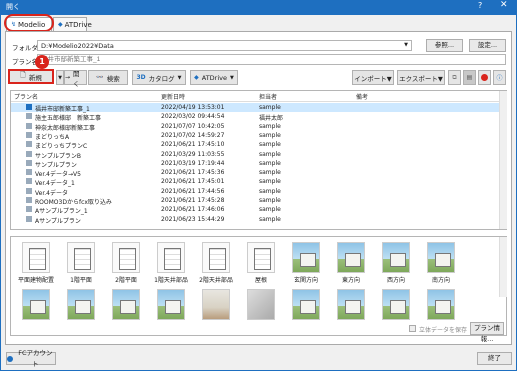 This screenshot has height=371, width=517. What do you see at coordinates (503, 160) in the screenshot?
I see `list-scrollbar` at bounding box center [503, 160].